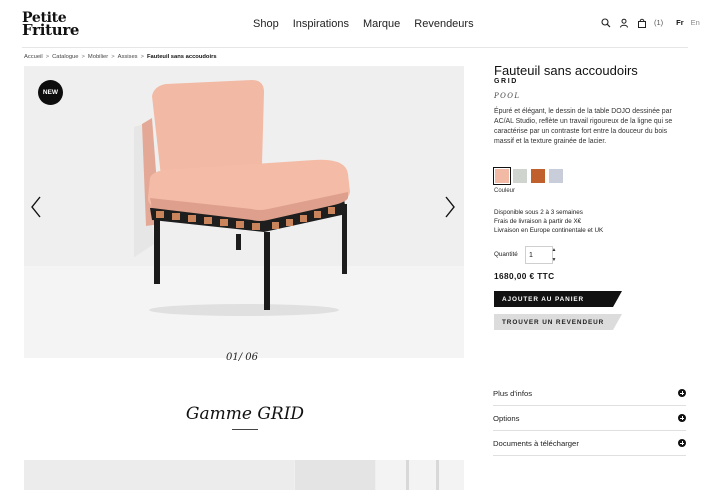  I want to click on lang-fr: Fr, so click(680, 22).